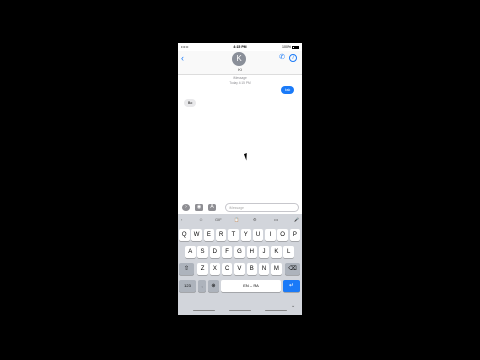  What do you see at coordinates (240, 83) in the screenshot?
I see `thread-timestamp: Today 4:15 PM` at bounding box center [240, 83].